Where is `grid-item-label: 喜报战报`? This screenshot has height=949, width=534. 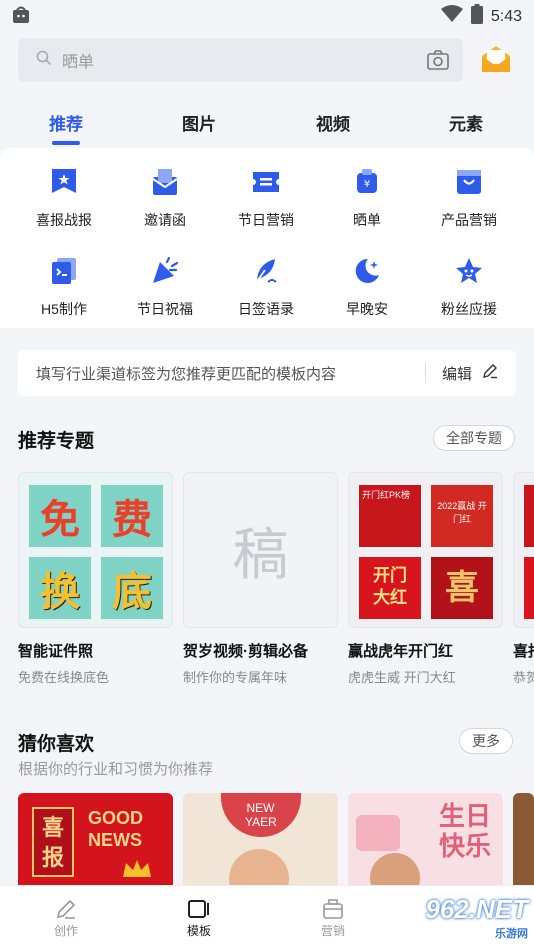
grid-item-label: 喜报战报 is located at coordinates (64, 220).